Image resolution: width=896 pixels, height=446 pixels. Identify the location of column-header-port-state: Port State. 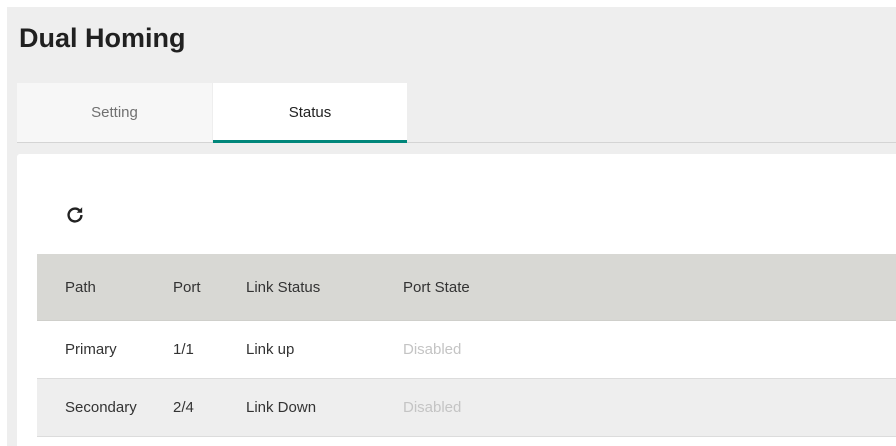
(436, 287).